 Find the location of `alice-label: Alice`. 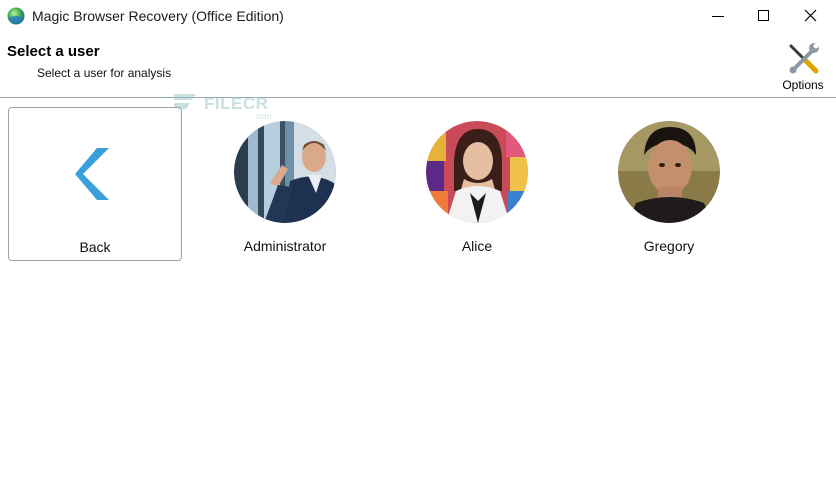

alice-label: Alice is located at coordinates (477, 246).